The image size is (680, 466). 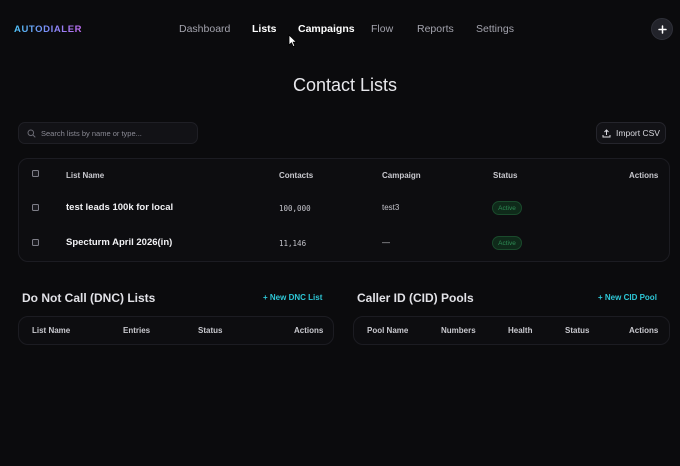 I want to click on cid-pools-table: Pool Name Numbers Health Status Actions, so click(x=511, y=330).